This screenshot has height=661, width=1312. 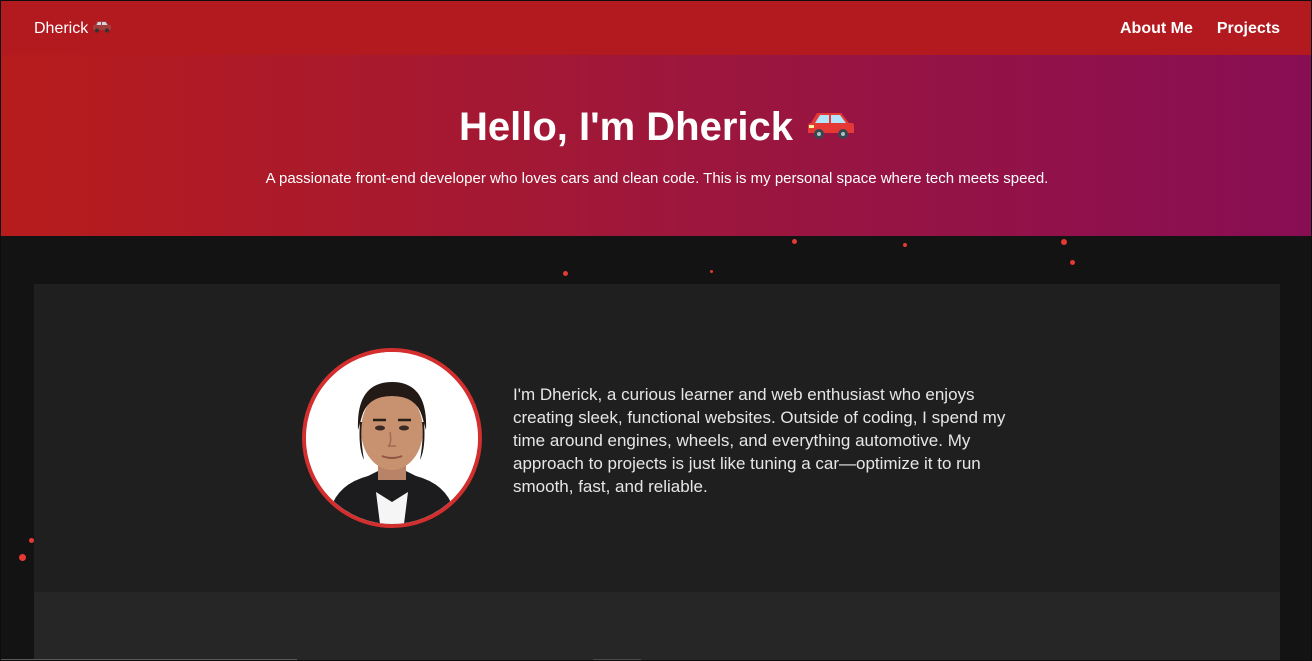 I want to click on nav-link-projects: Projects, so click(x=1248, y=29).